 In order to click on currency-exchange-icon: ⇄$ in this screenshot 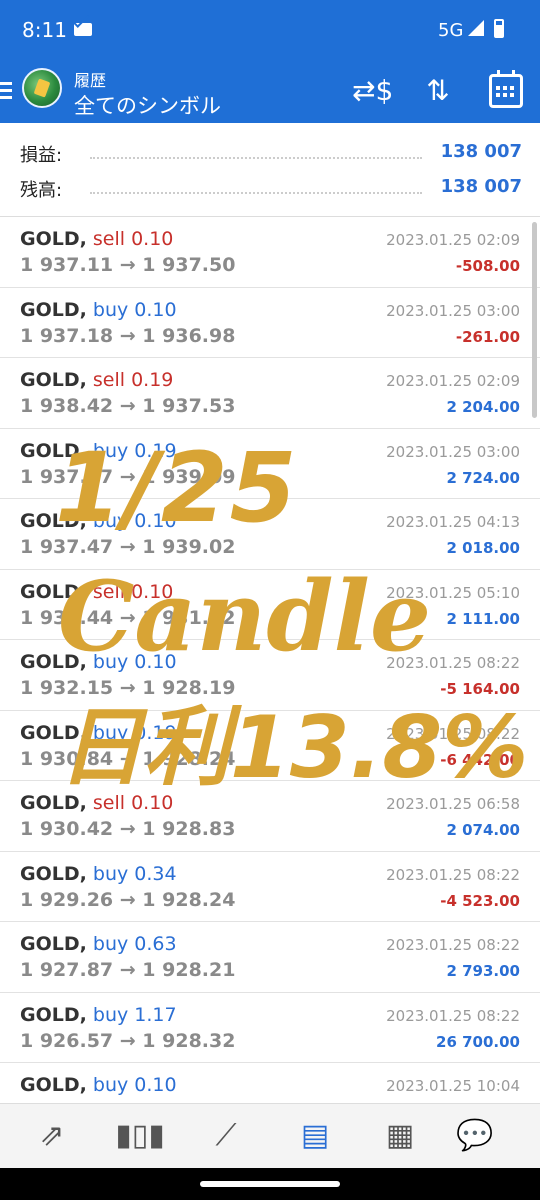, I will do `click(372, 91)`.